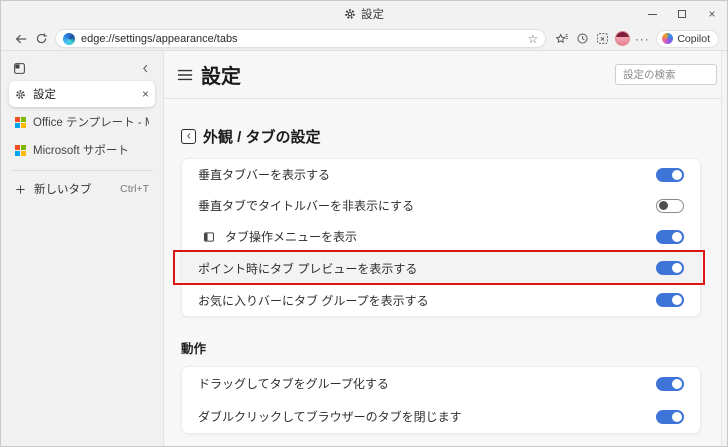 This screenshot has width=728, height=447. I want to click on avatar-image, so click(622, 38).